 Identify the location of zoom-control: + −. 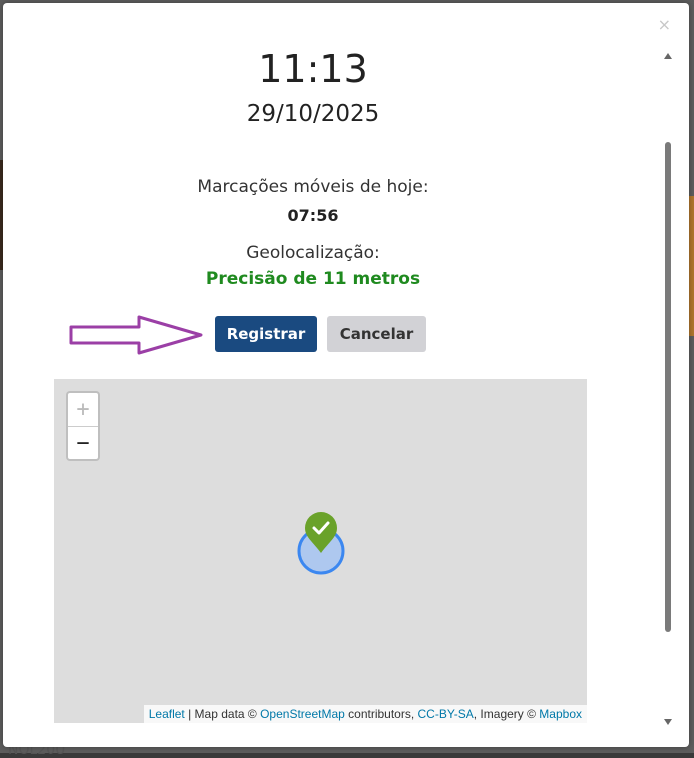
(83, 426).